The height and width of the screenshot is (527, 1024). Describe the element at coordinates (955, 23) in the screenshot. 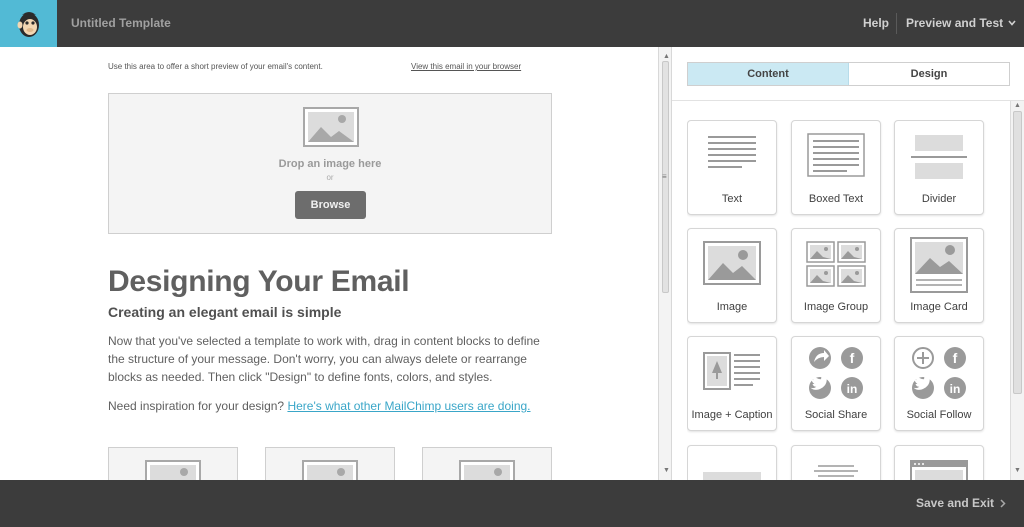

I see `preview-and-test-label: Preview and Test` at that location.